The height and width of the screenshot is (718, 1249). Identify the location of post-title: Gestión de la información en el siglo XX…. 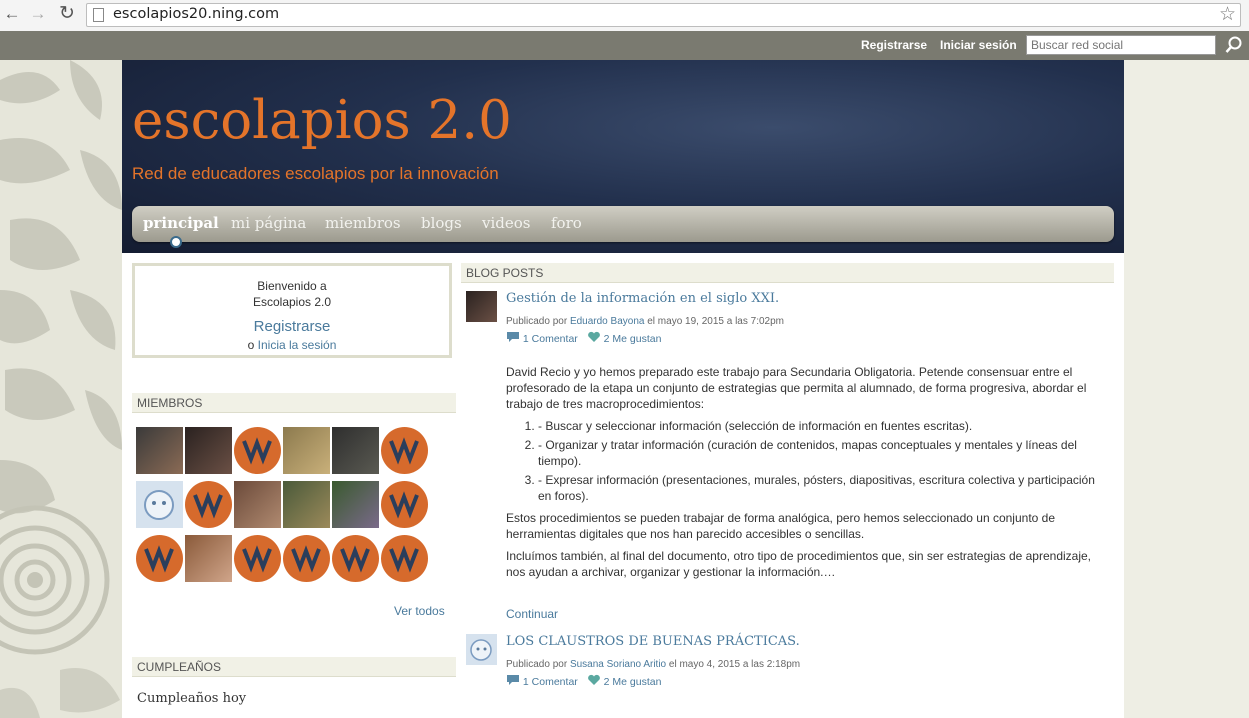
(642, 298).